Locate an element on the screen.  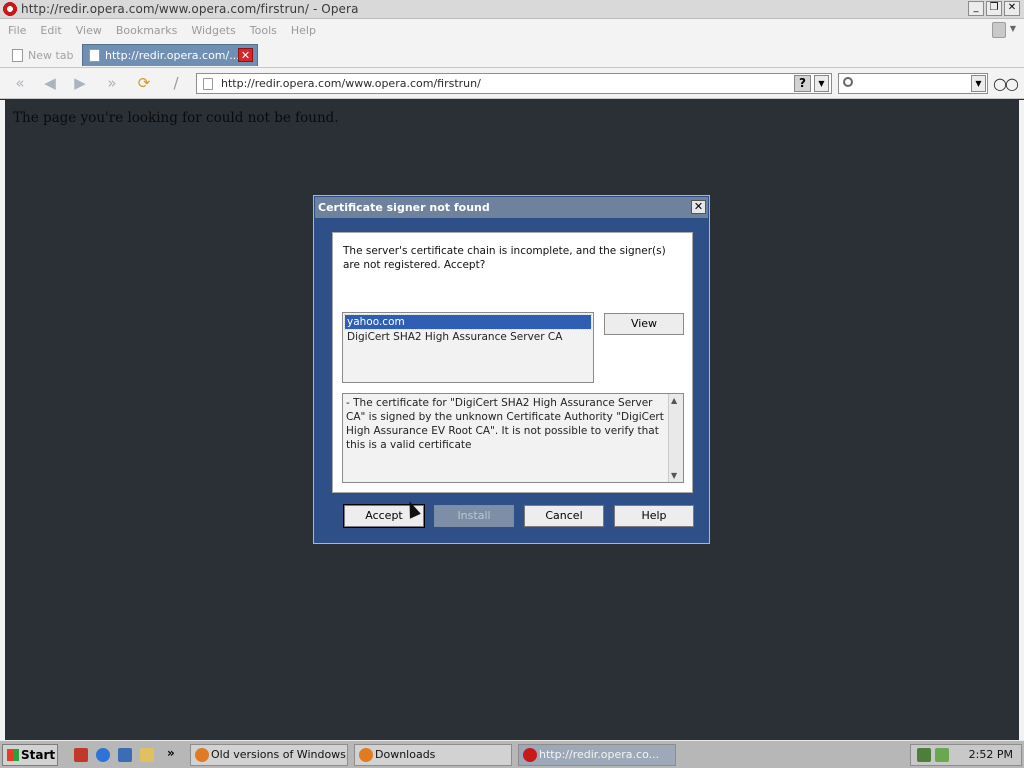
system-tray: 2:52 PM is located at coordinates (966, 755).